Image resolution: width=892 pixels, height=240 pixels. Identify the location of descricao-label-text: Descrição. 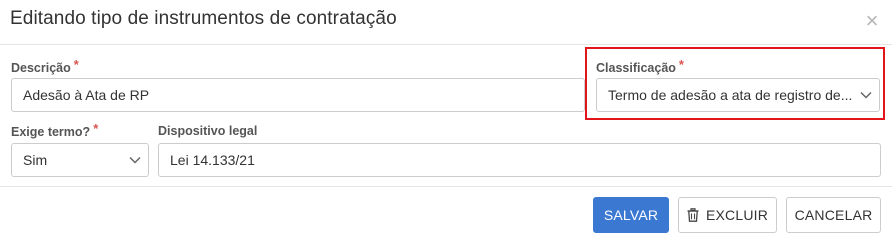
(41, 68).